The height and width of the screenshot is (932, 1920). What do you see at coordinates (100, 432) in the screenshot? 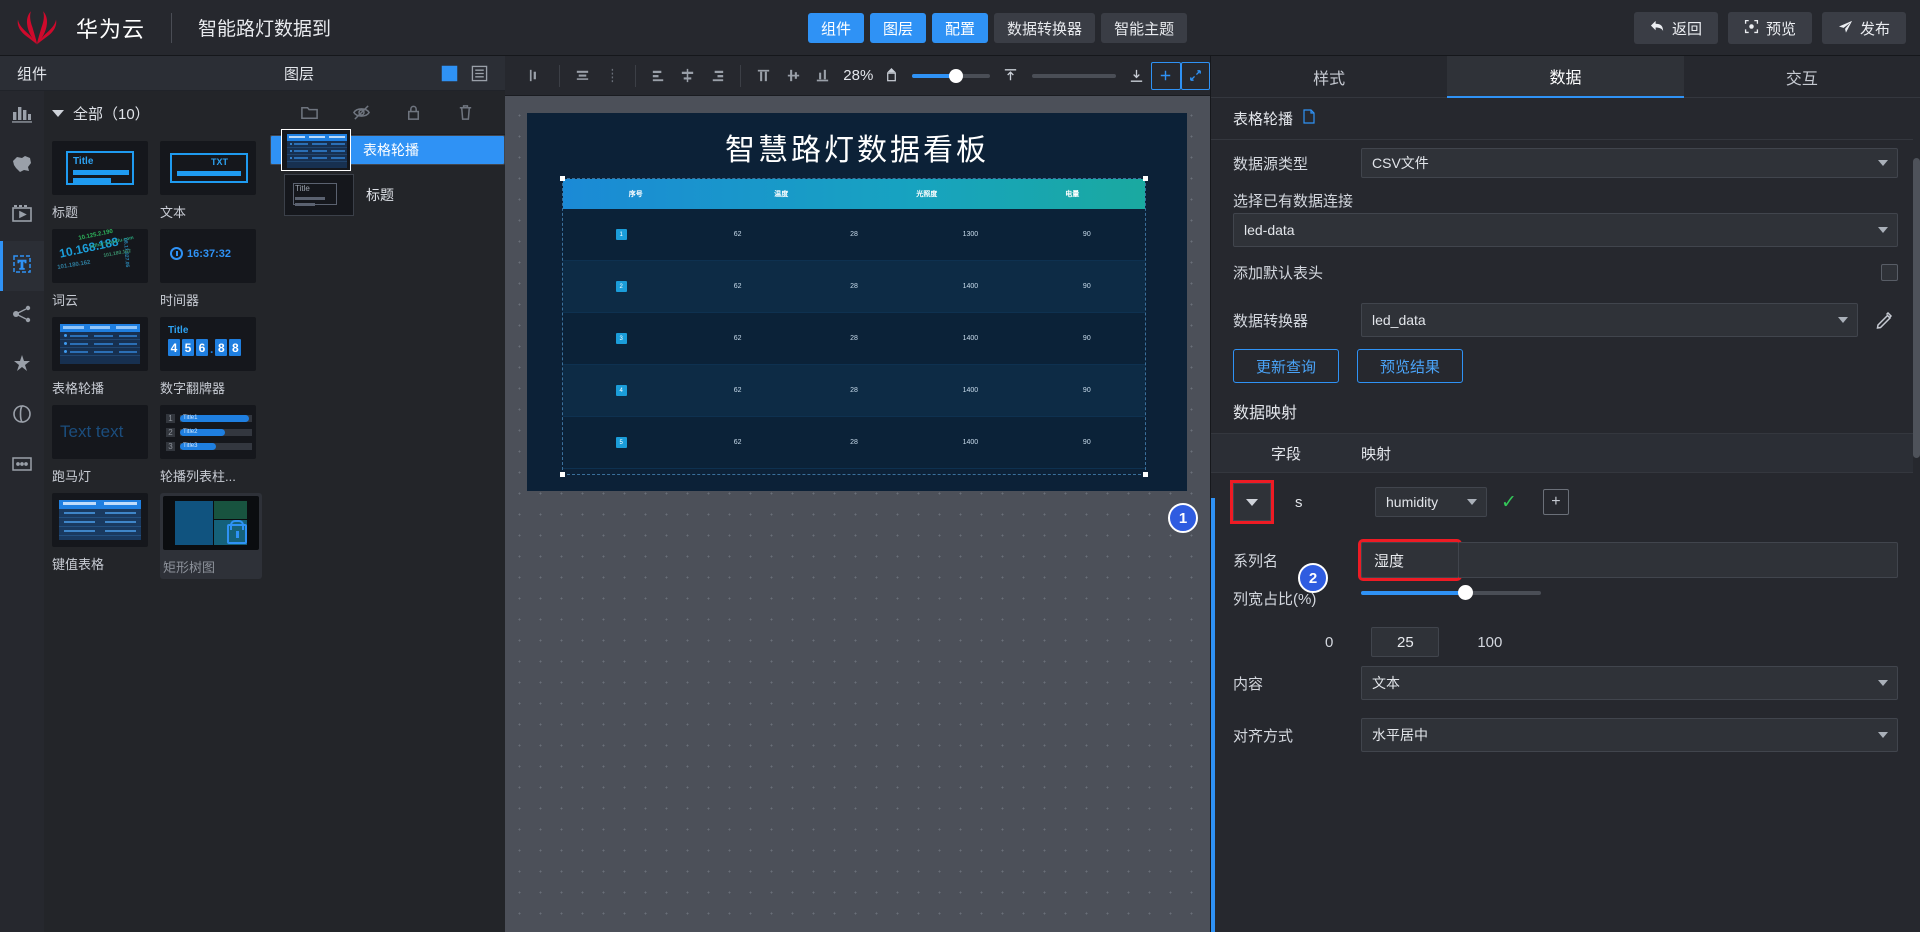
I see `marquee-thumb: Text text` at bounding box center [100, 432].